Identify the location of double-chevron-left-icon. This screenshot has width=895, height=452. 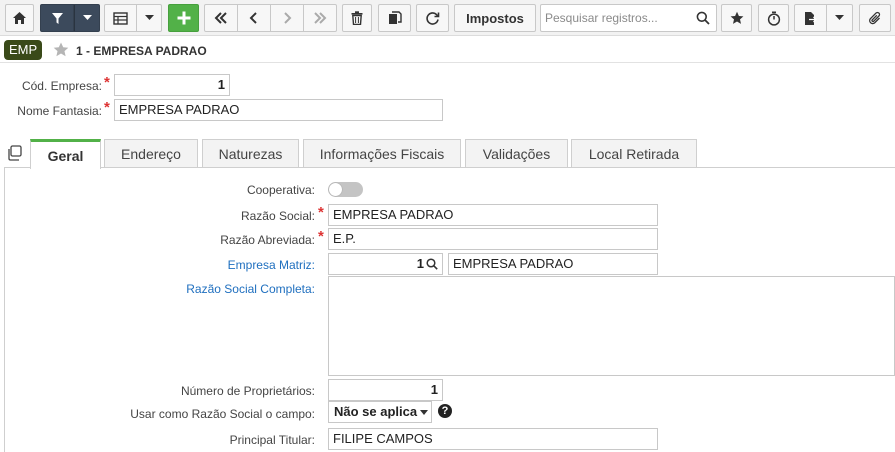
(220, 18).